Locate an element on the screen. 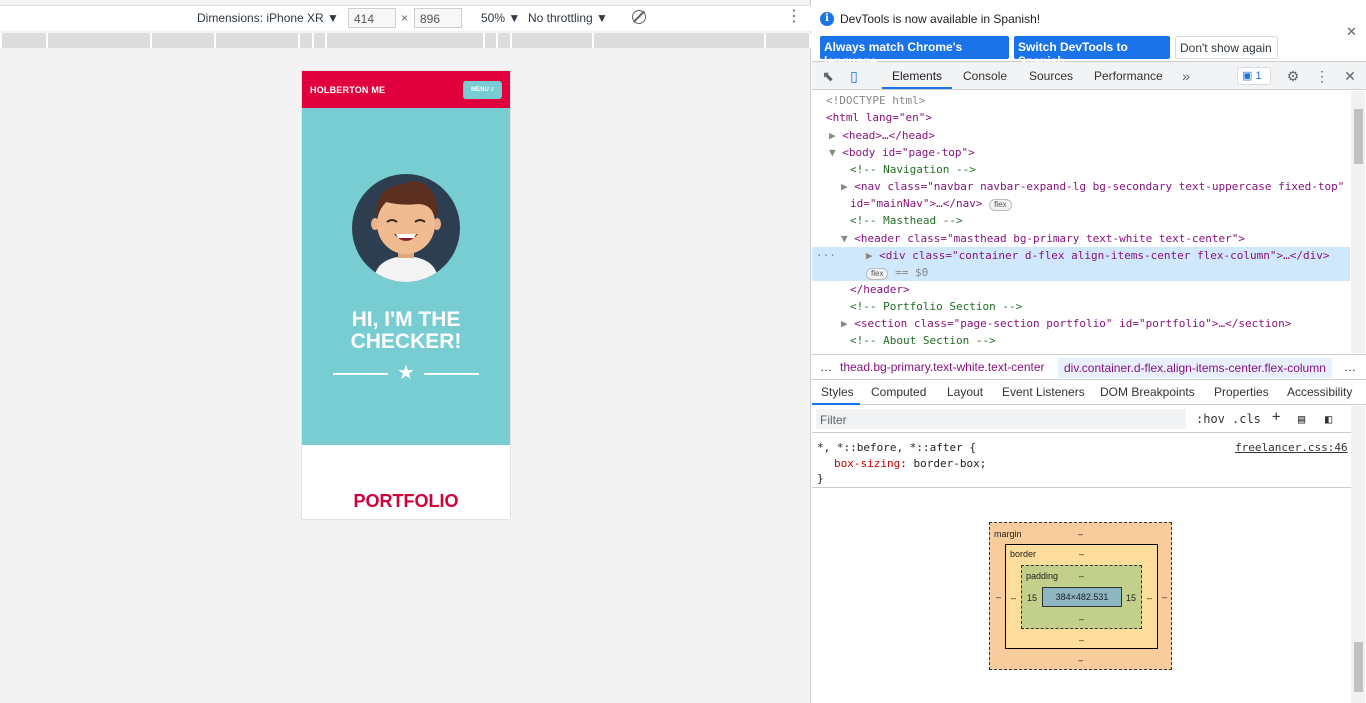 The height and width of the screenshot is (703, 1366). times-sign: × is located at coordinates (405, 18).